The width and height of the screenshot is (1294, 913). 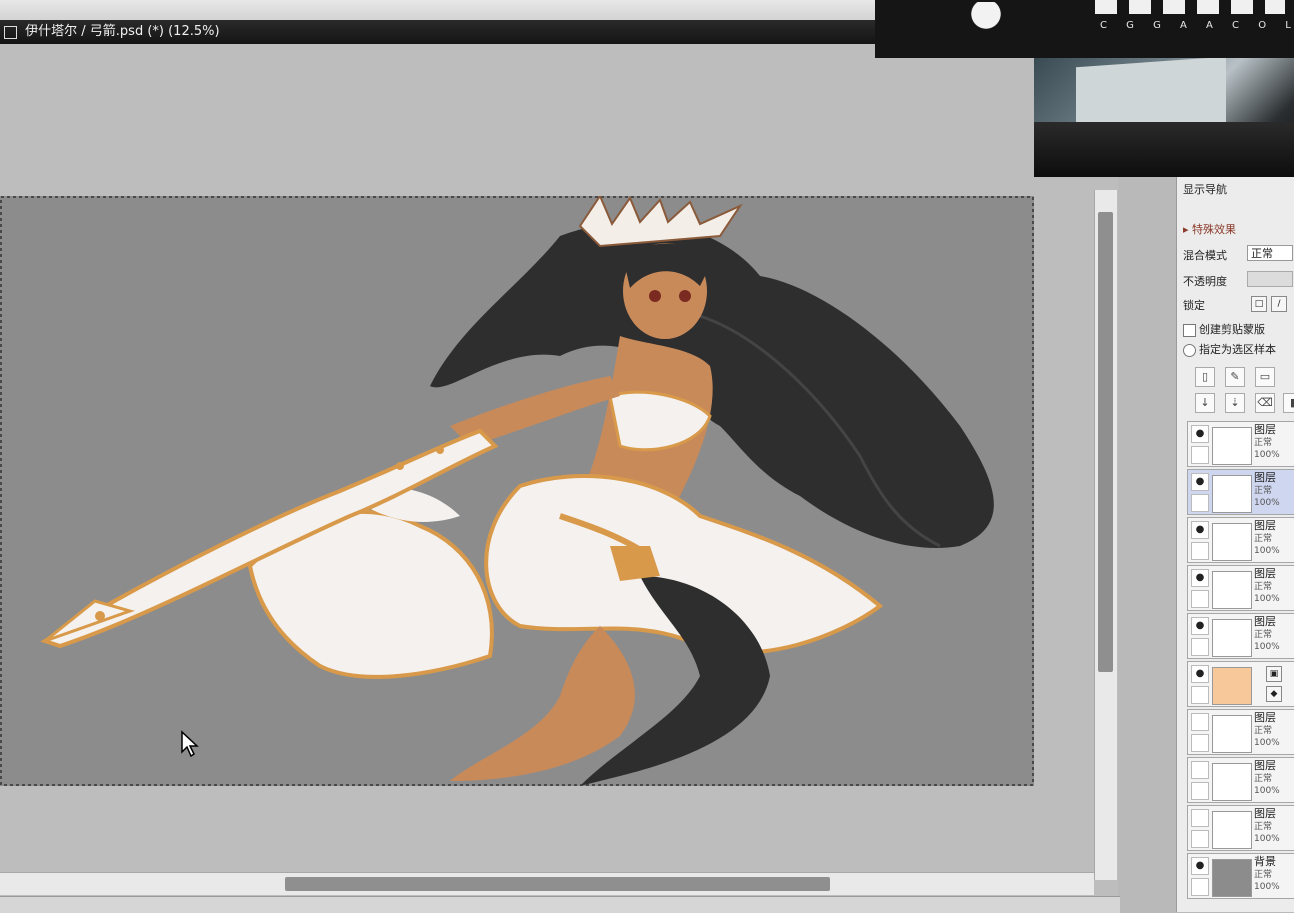 What do you see at coordinates (1205, 403) in the screenshot?
I see `transfer-down-icon: ↓` at bounding box center [1205, 403].